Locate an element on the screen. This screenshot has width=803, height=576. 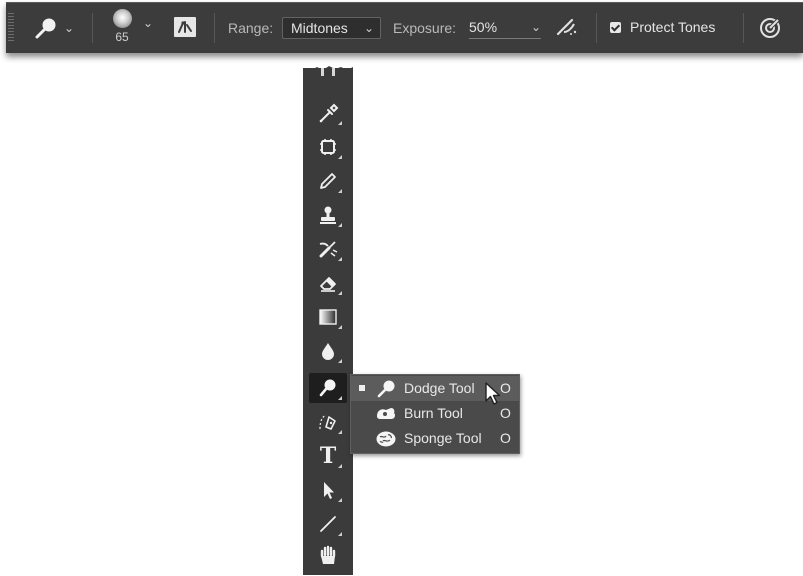
pressure-size-icon is located at coordinates (770, 28).